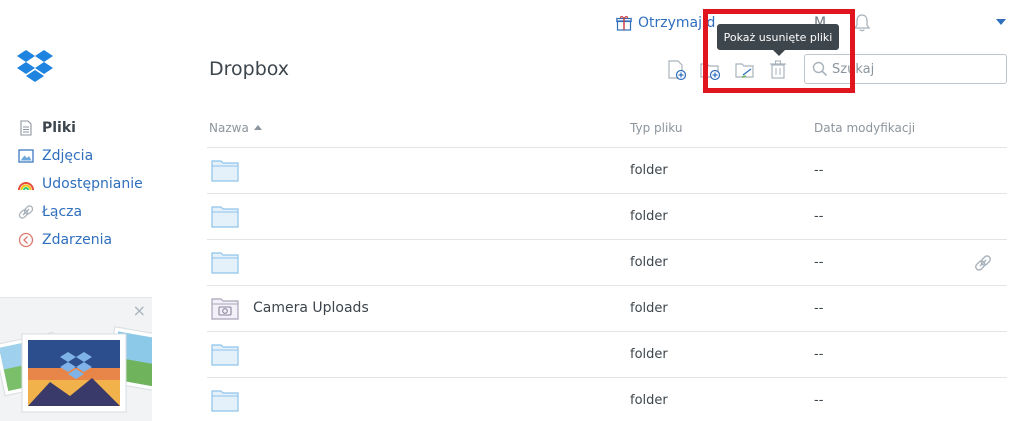 This screenshot has height=421, width=1016. I want to click on column-header-name: Nazwa, so click(235, 128).